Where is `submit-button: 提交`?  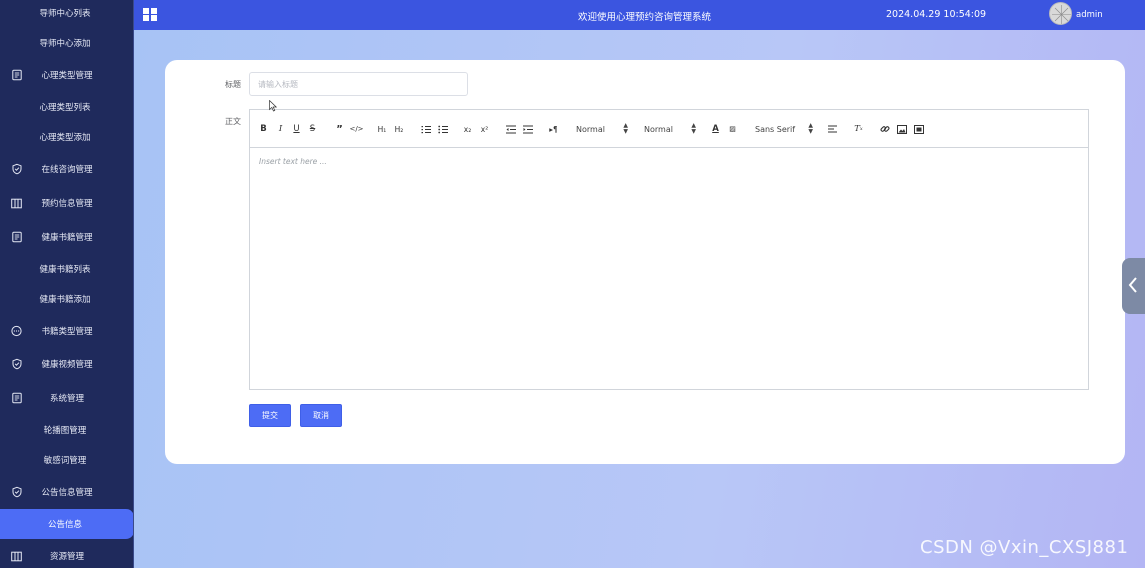 submit-button: 提交 is located at coordinates (270, 415).